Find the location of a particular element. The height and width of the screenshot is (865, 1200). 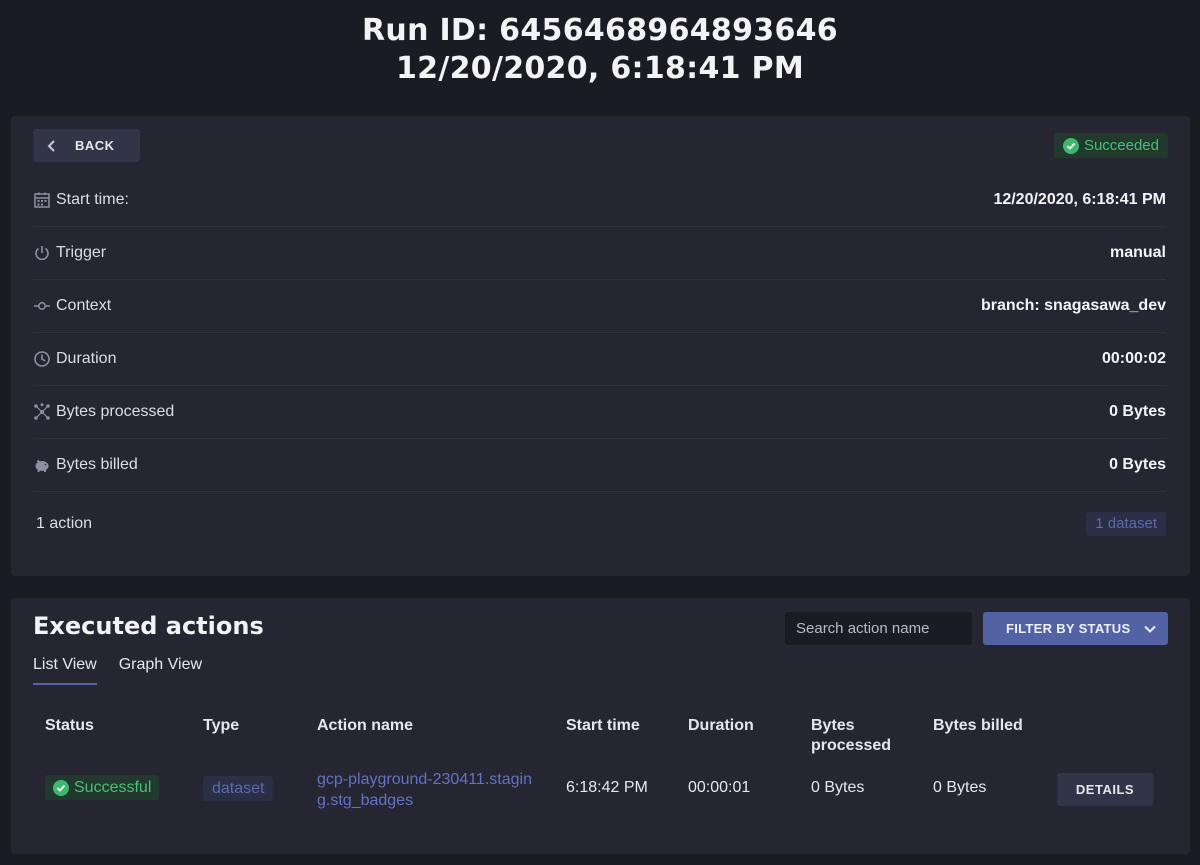

action-bytes-billed: 0 Bytes is located at coordinates (960, 787).